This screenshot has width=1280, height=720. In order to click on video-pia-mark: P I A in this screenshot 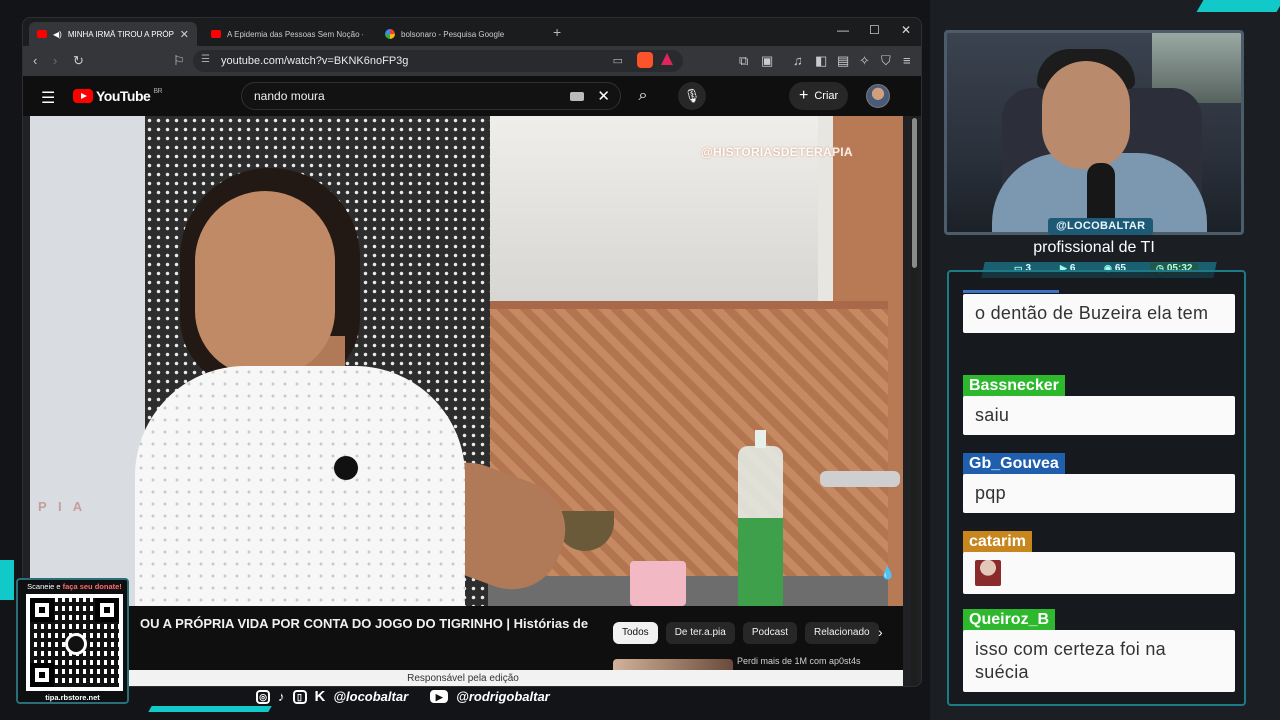, I will do `click(62, 506)`.